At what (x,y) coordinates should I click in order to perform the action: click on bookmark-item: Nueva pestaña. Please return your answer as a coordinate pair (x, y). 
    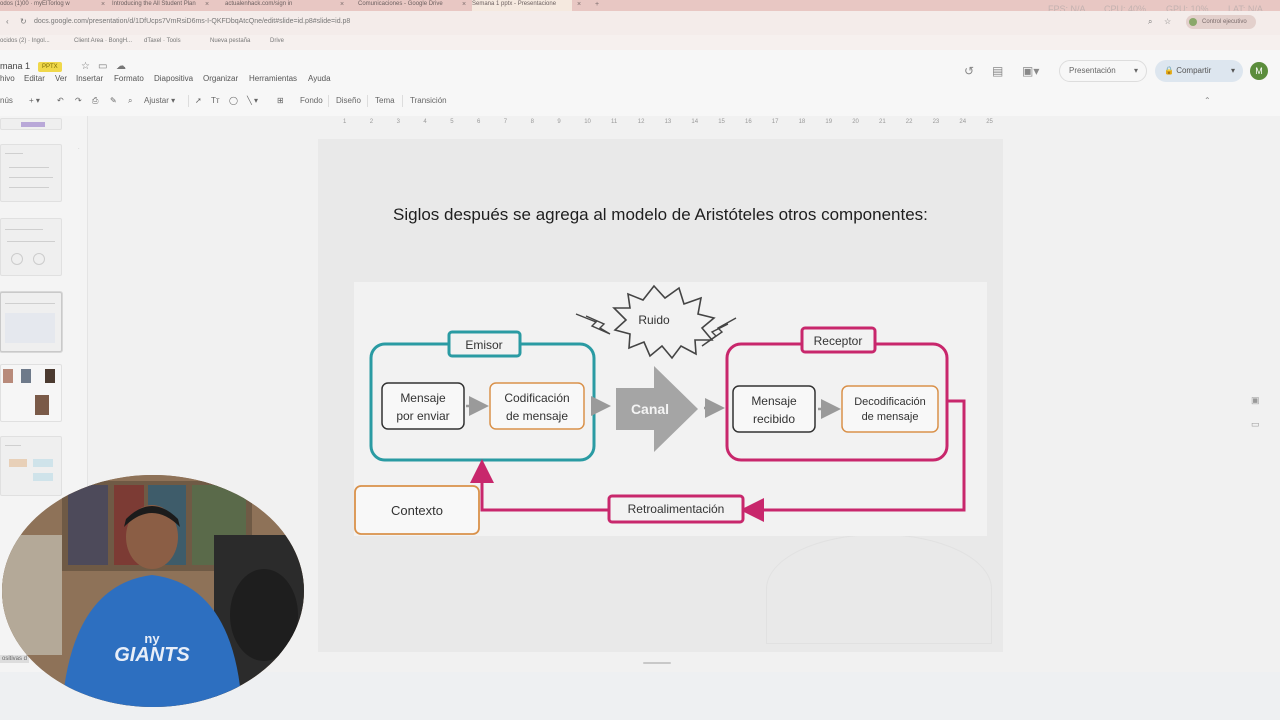
    Looking at the image, I should click on (230, 41).